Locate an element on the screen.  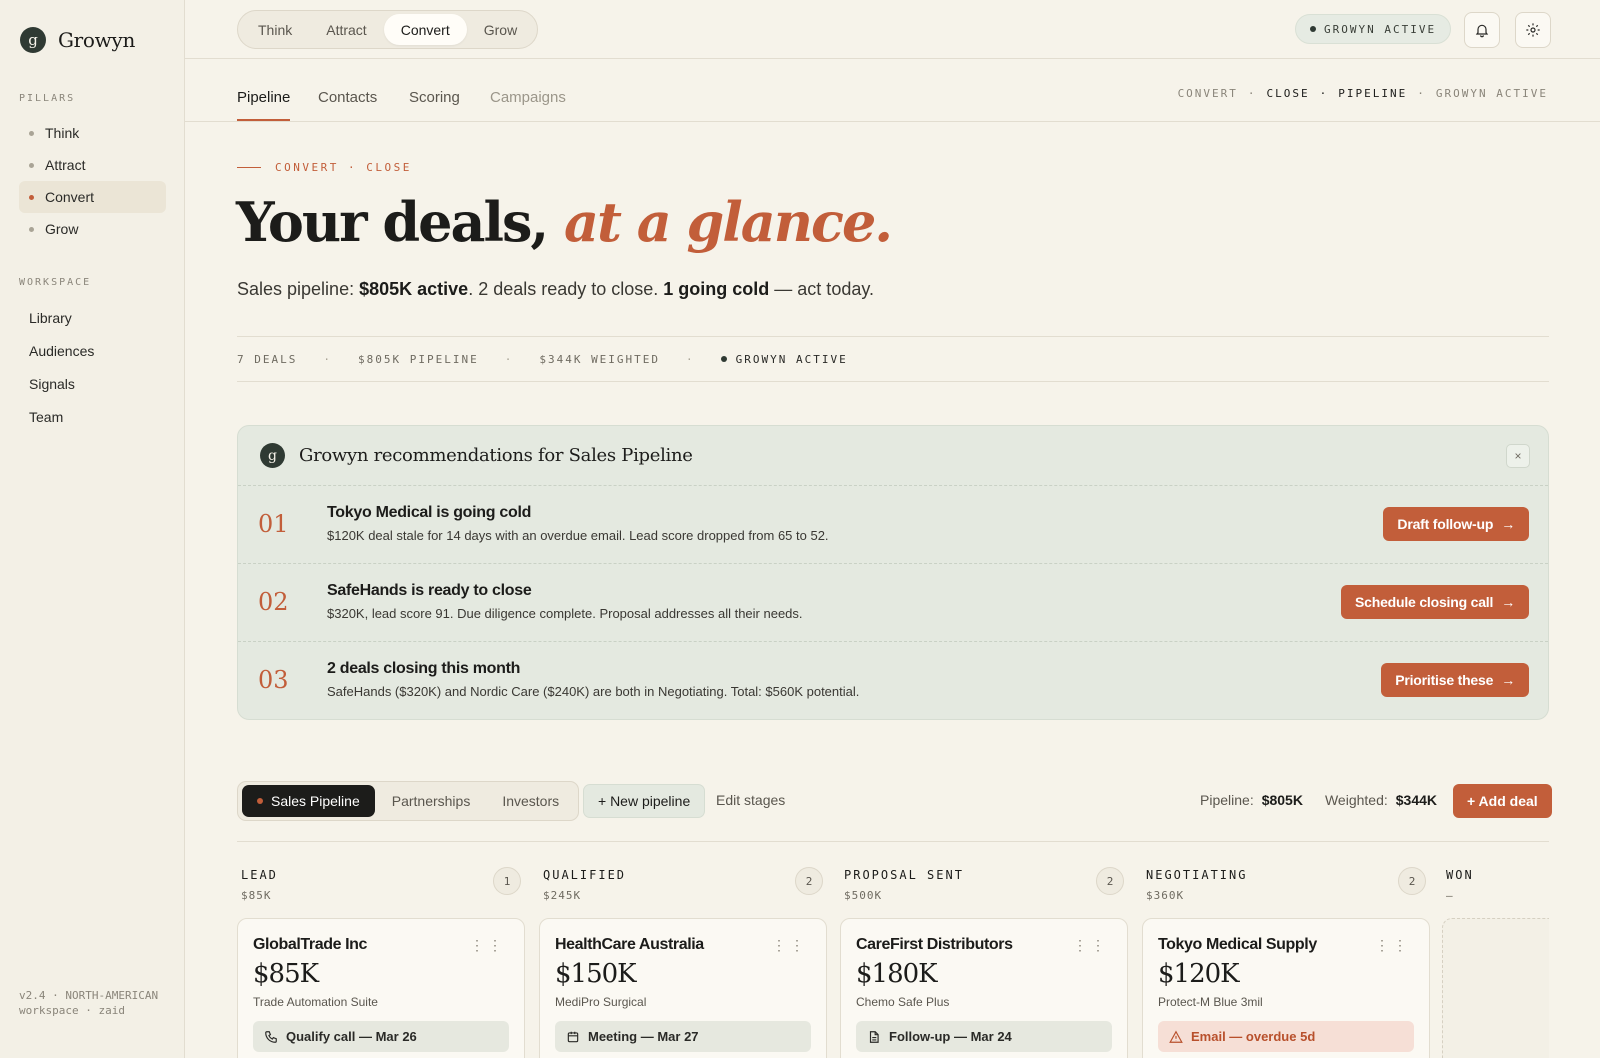
tab-grow: Grow is located at coordinates (500, 29).